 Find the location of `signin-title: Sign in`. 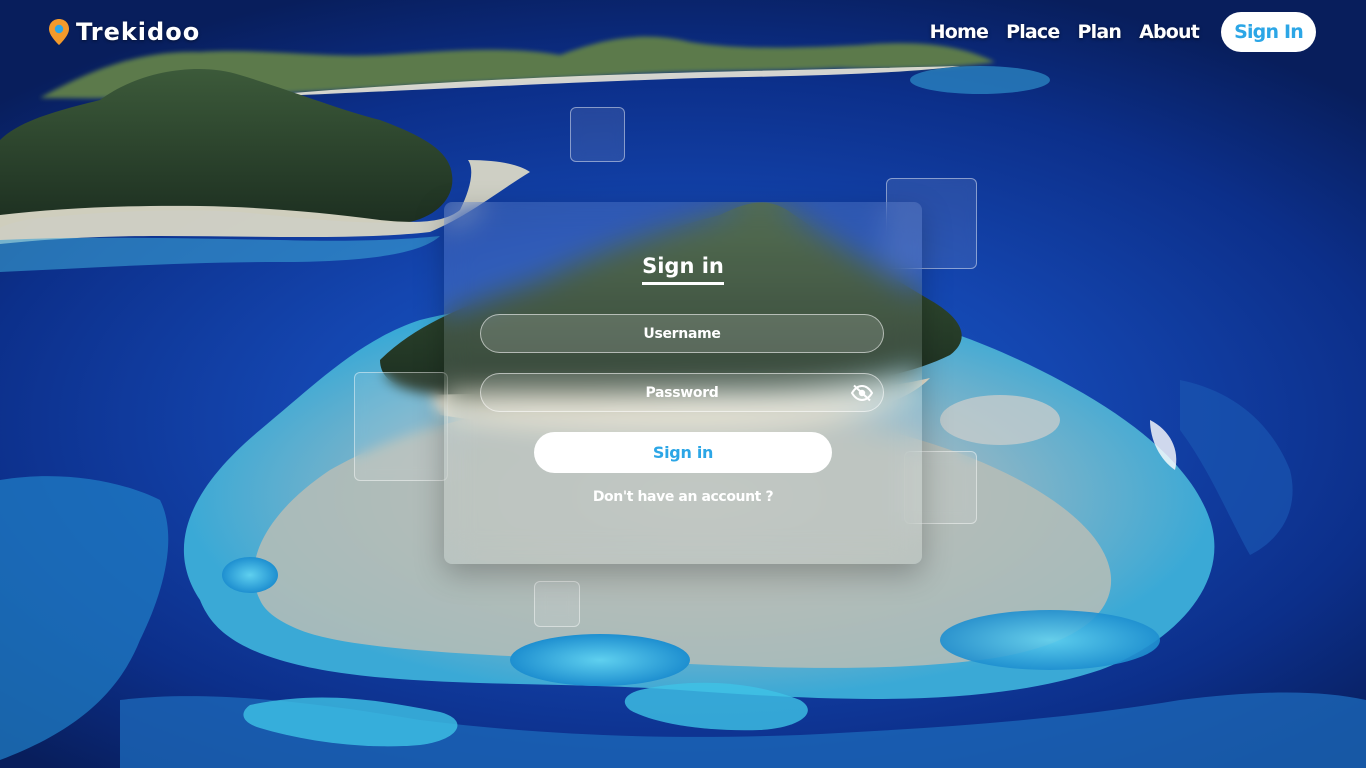

signin-title: Sign in is located at coordinates (683, 269).